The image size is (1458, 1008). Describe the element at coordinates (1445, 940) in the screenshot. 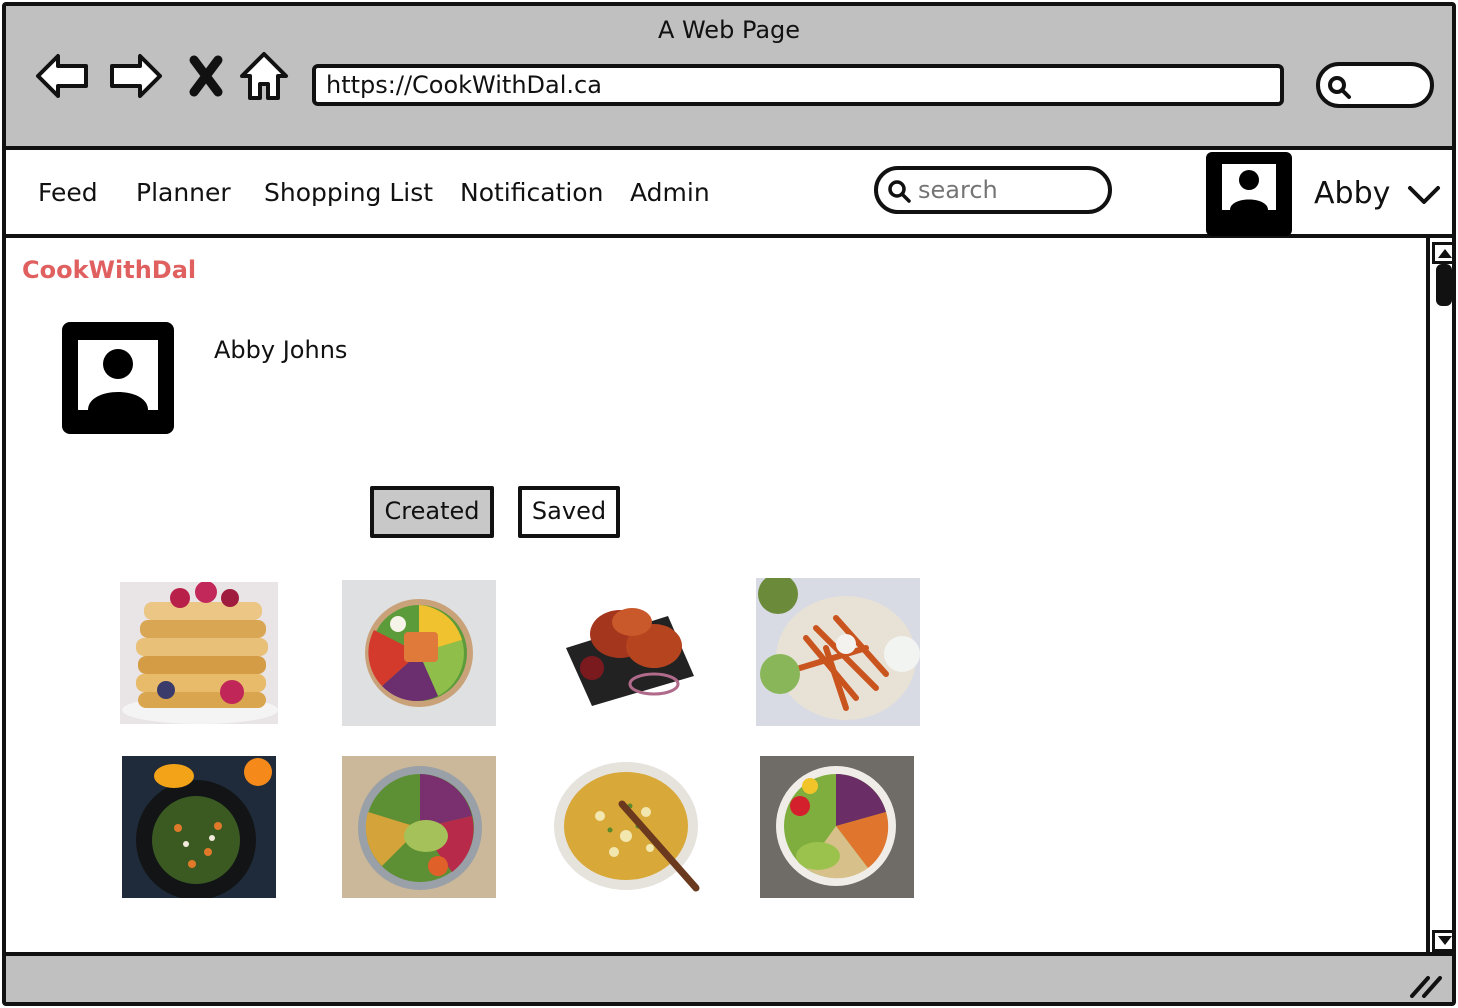

I see `triangle-down-icon` at that location.